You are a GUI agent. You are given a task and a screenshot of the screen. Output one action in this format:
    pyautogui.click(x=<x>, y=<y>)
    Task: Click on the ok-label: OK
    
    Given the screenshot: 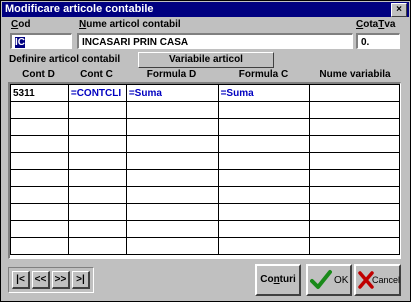 What is the action you would take?
    pyautogui.click(x=341, y=280)
    